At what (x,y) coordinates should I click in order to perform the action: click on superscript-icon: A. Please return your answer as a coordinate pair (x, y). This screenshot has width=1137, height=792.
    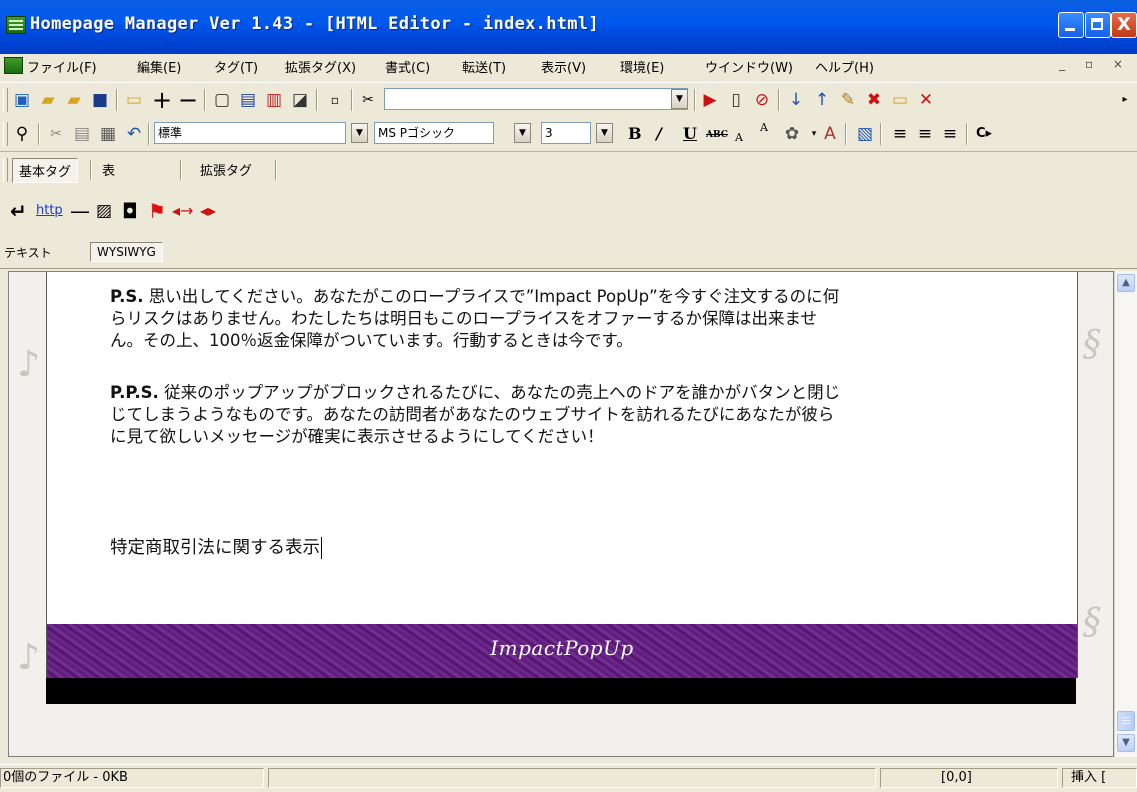
    Looking at the image, I should click on (764, 127).